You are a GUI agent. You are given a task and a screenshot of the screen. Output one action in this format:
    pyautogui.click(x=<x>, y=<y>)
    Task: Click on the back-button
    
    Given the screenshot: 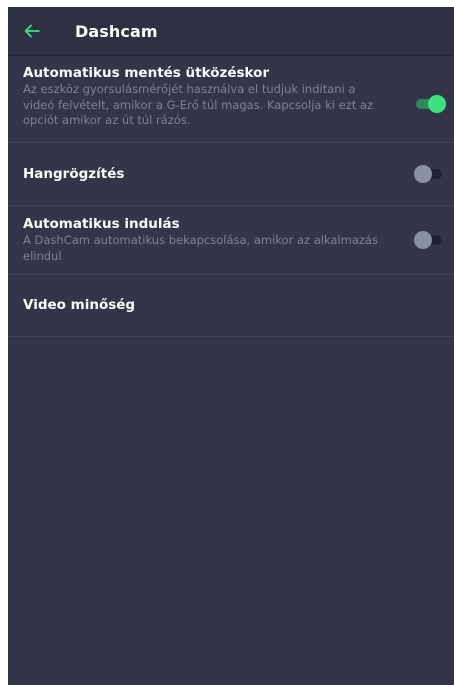 What is the action you would take?
    pyautogui.click(x=32, y=31)
    